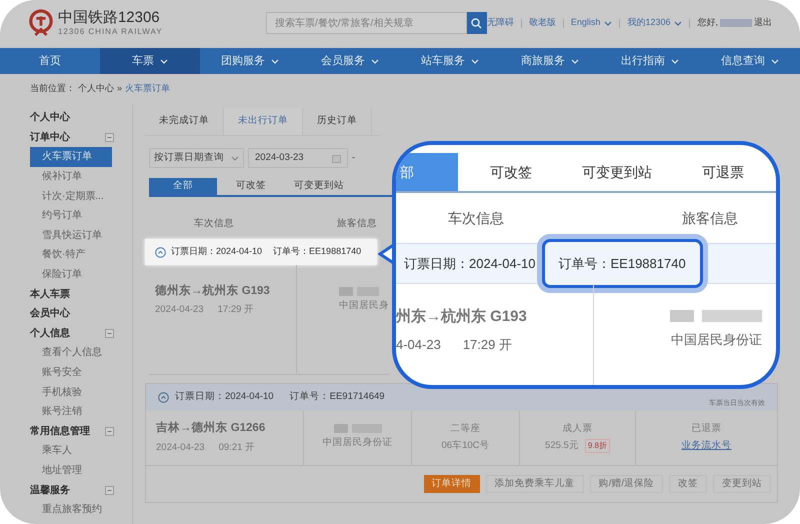 The height and width of the screenshot is (524, 800). What do you see at coordinates (452, 484) in the screenshot?
I see `order-action-button: 订单详情` at bounding box center [452, 484].